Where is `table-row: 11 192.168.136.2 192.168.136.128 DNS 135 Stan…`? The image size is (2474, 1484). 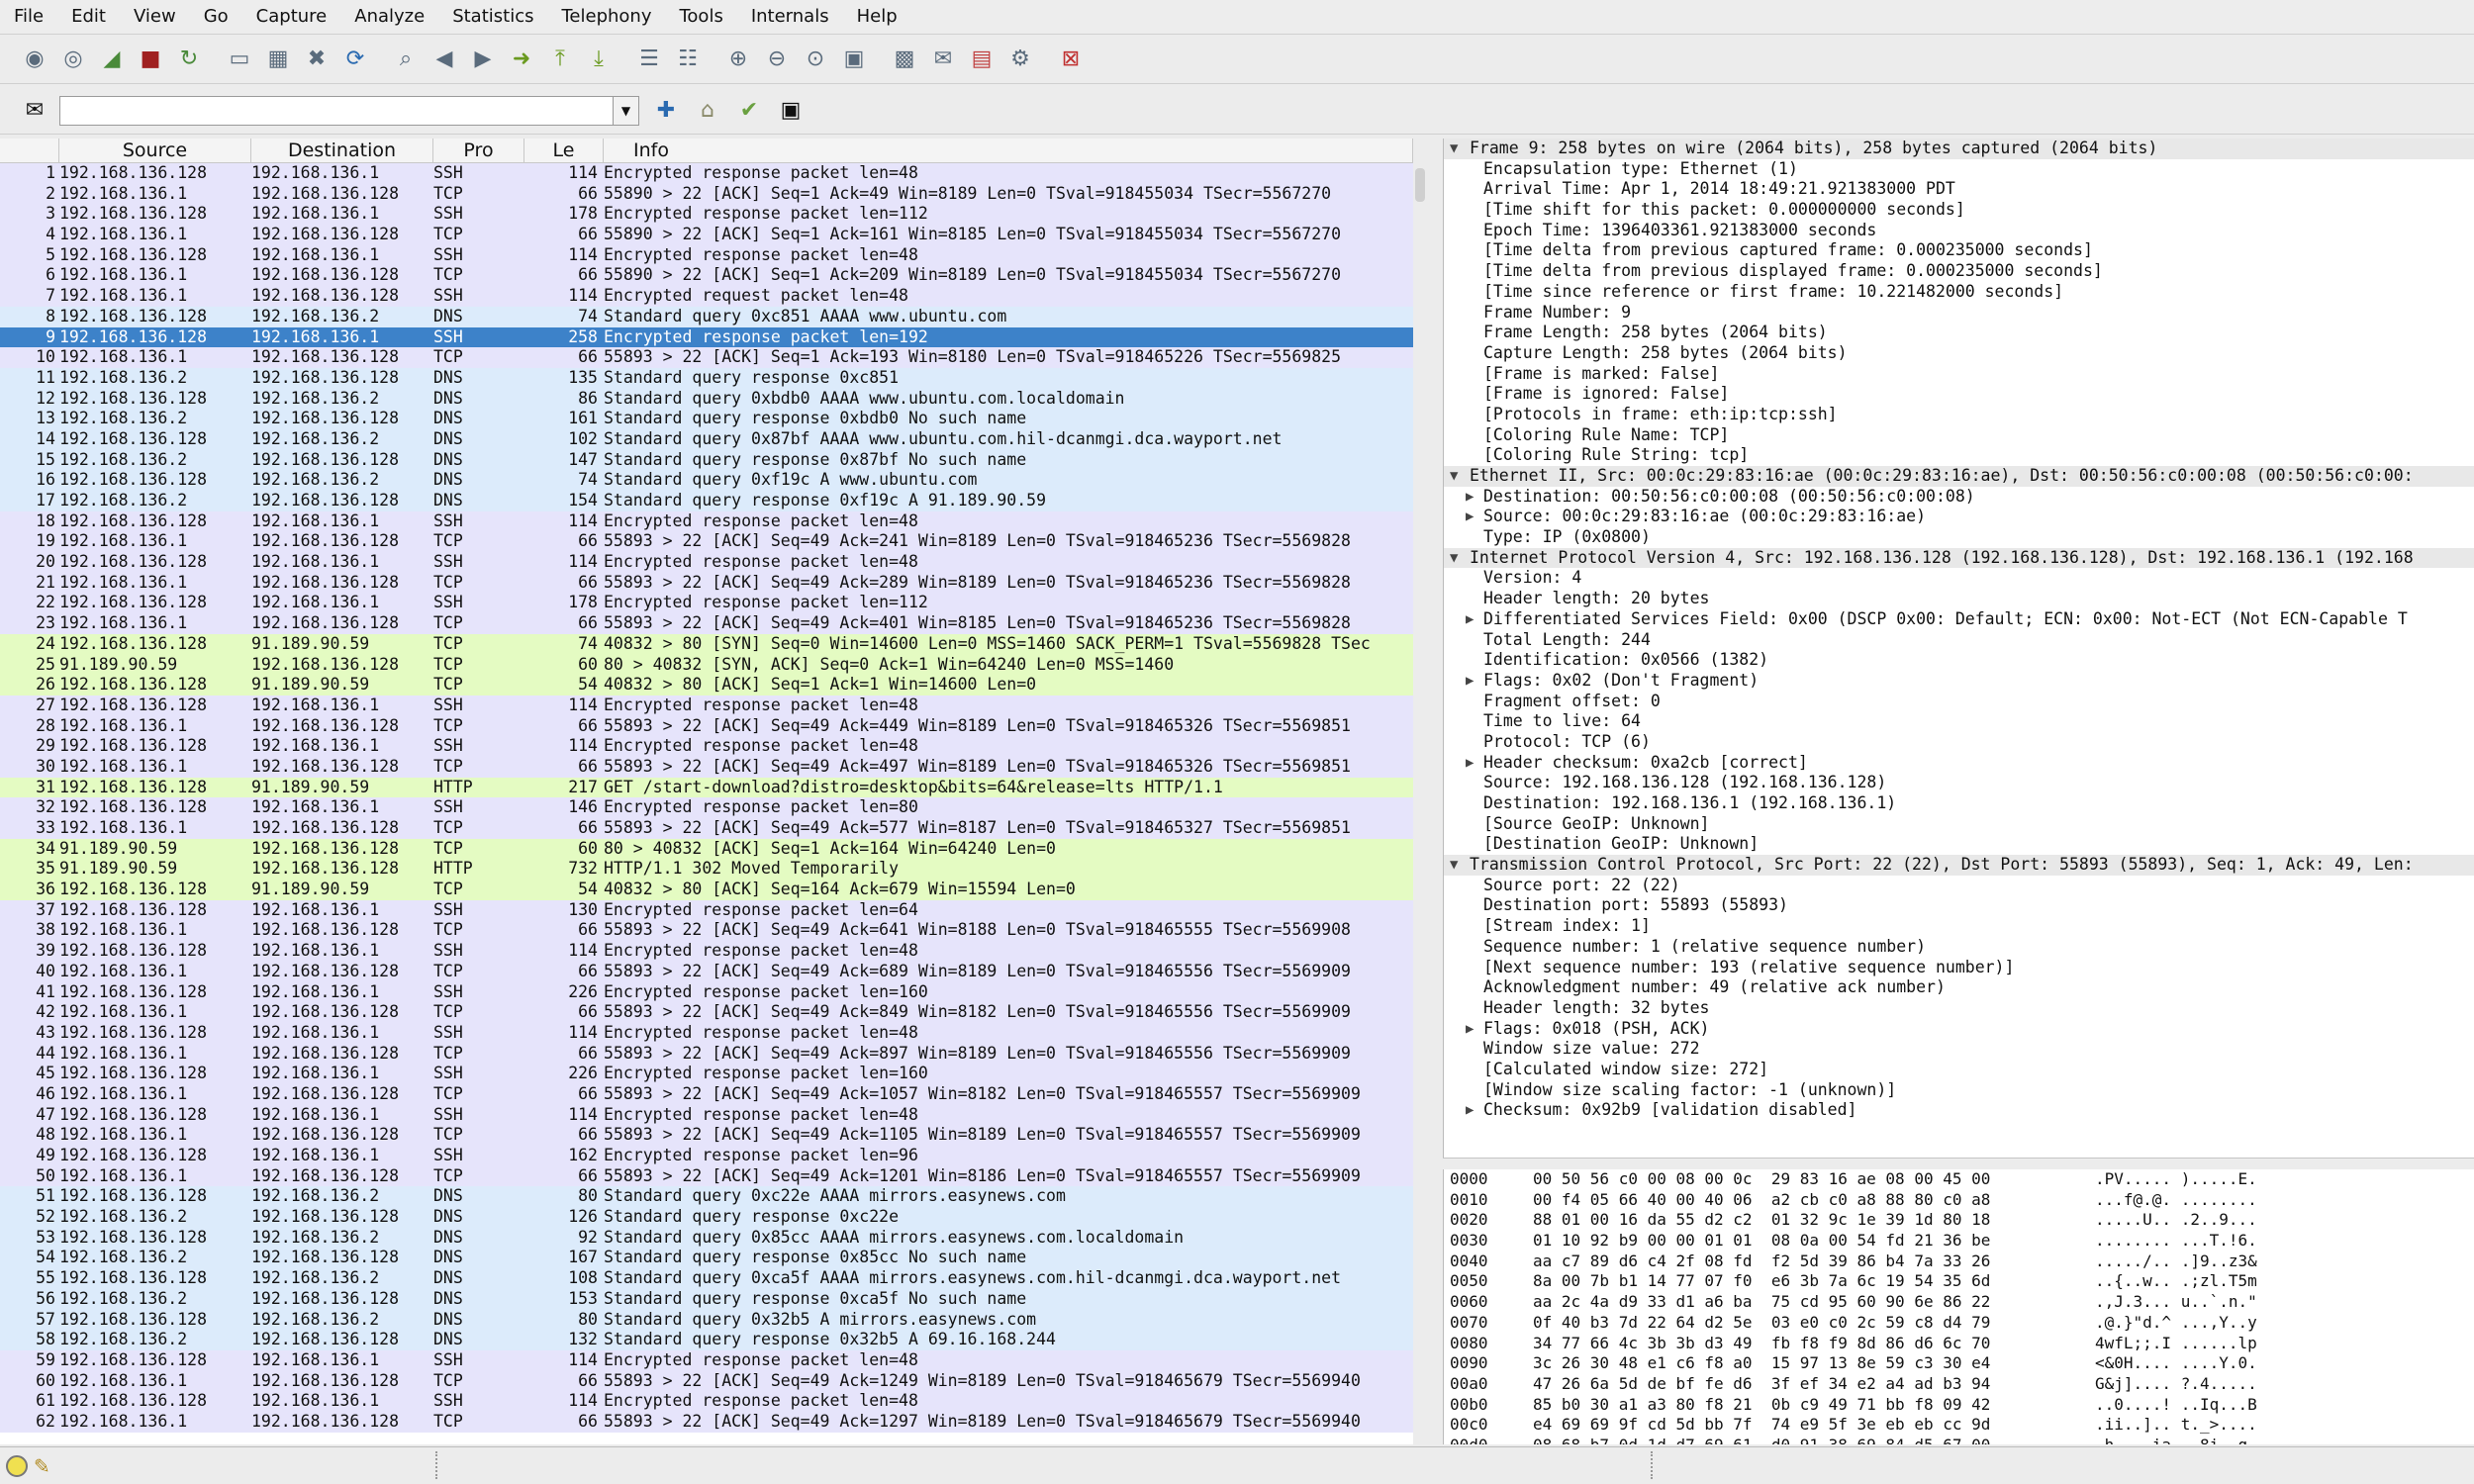 table-row: 11 192.168.136.2 192.168.136.128 DNS 135 Stan… is located at coordinates (707, 378).